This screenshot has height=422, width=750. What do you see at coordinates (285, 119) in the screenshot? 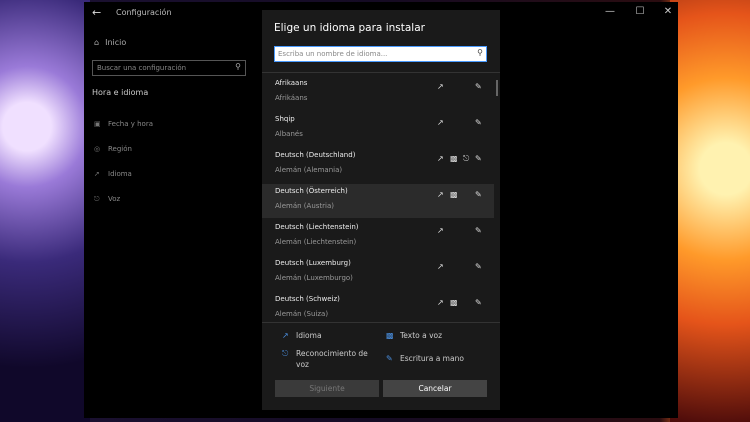
I see `language-name: Shqip` at bounding box center [285, 119].